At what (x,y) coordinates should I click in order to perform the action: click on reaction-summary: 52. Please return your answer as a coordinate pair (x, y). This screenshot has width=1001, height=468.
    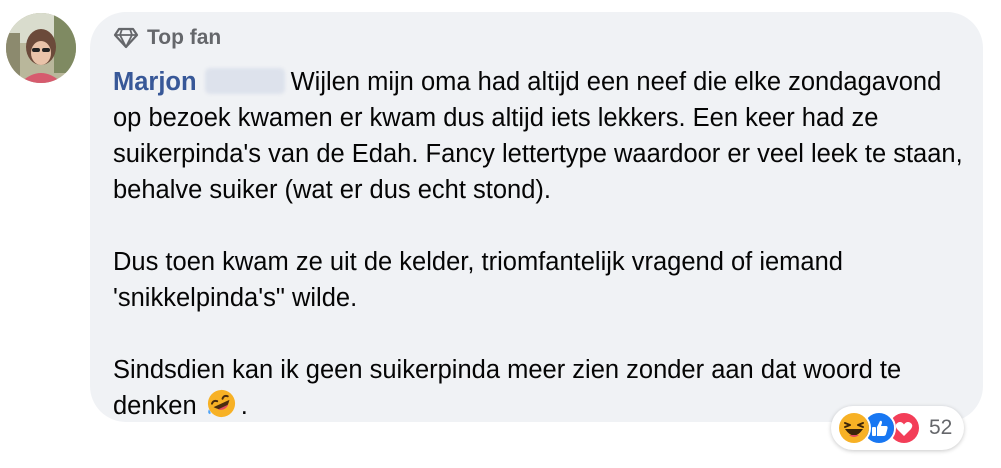
    Looking at the image, I should click on (898, 428).